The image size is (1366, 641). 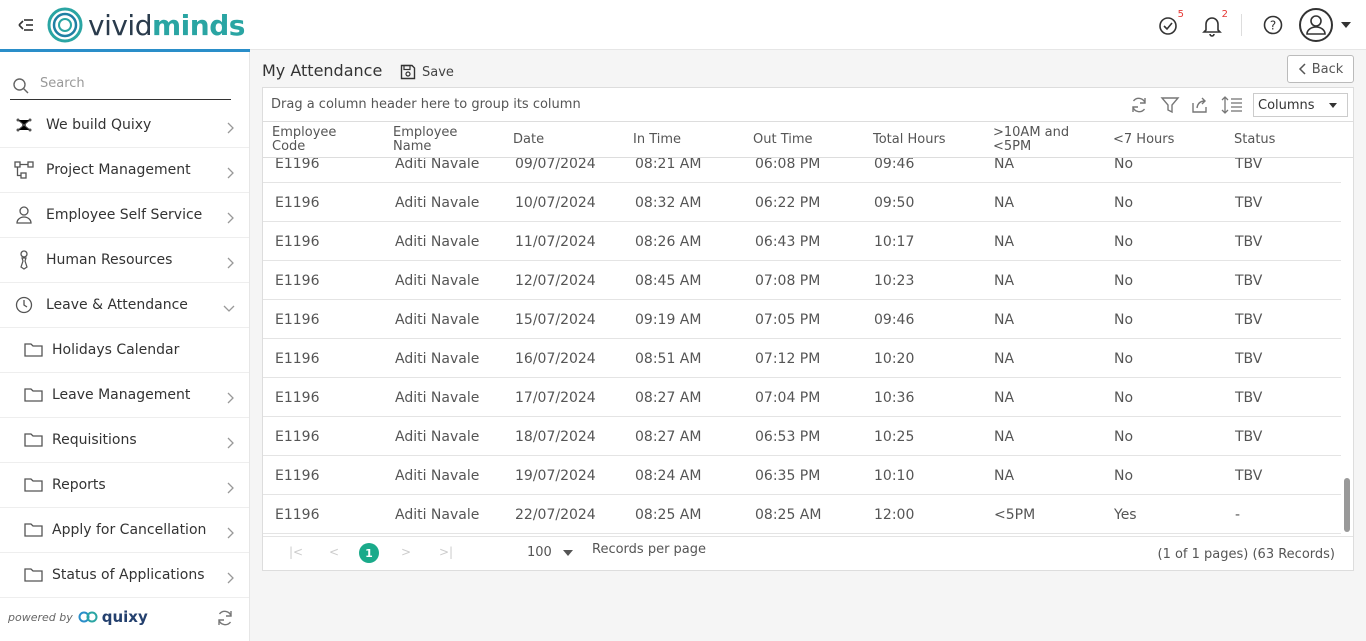 I want to click on sidebar-item-human-resources: Human Resources, so click(x=124, y=260).